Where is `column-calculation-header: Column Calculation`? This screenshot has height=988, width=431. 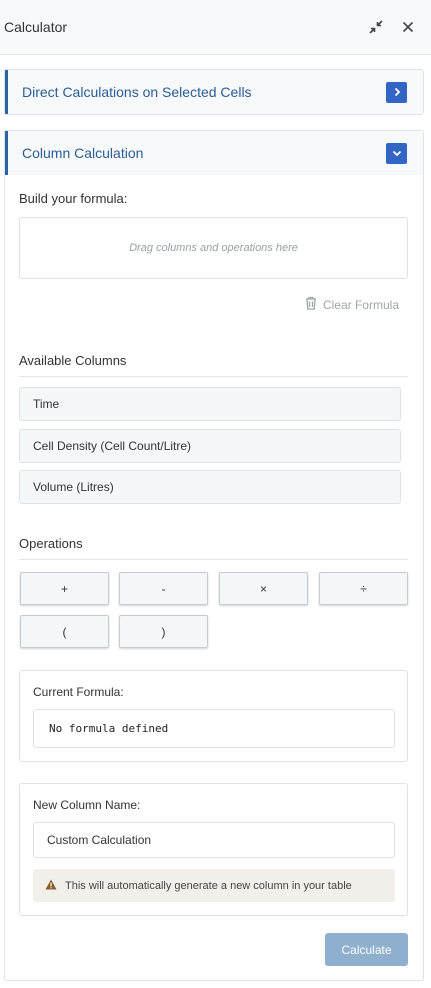 column-calculation-header: Column Calculation is located at coordinates (214, 153).